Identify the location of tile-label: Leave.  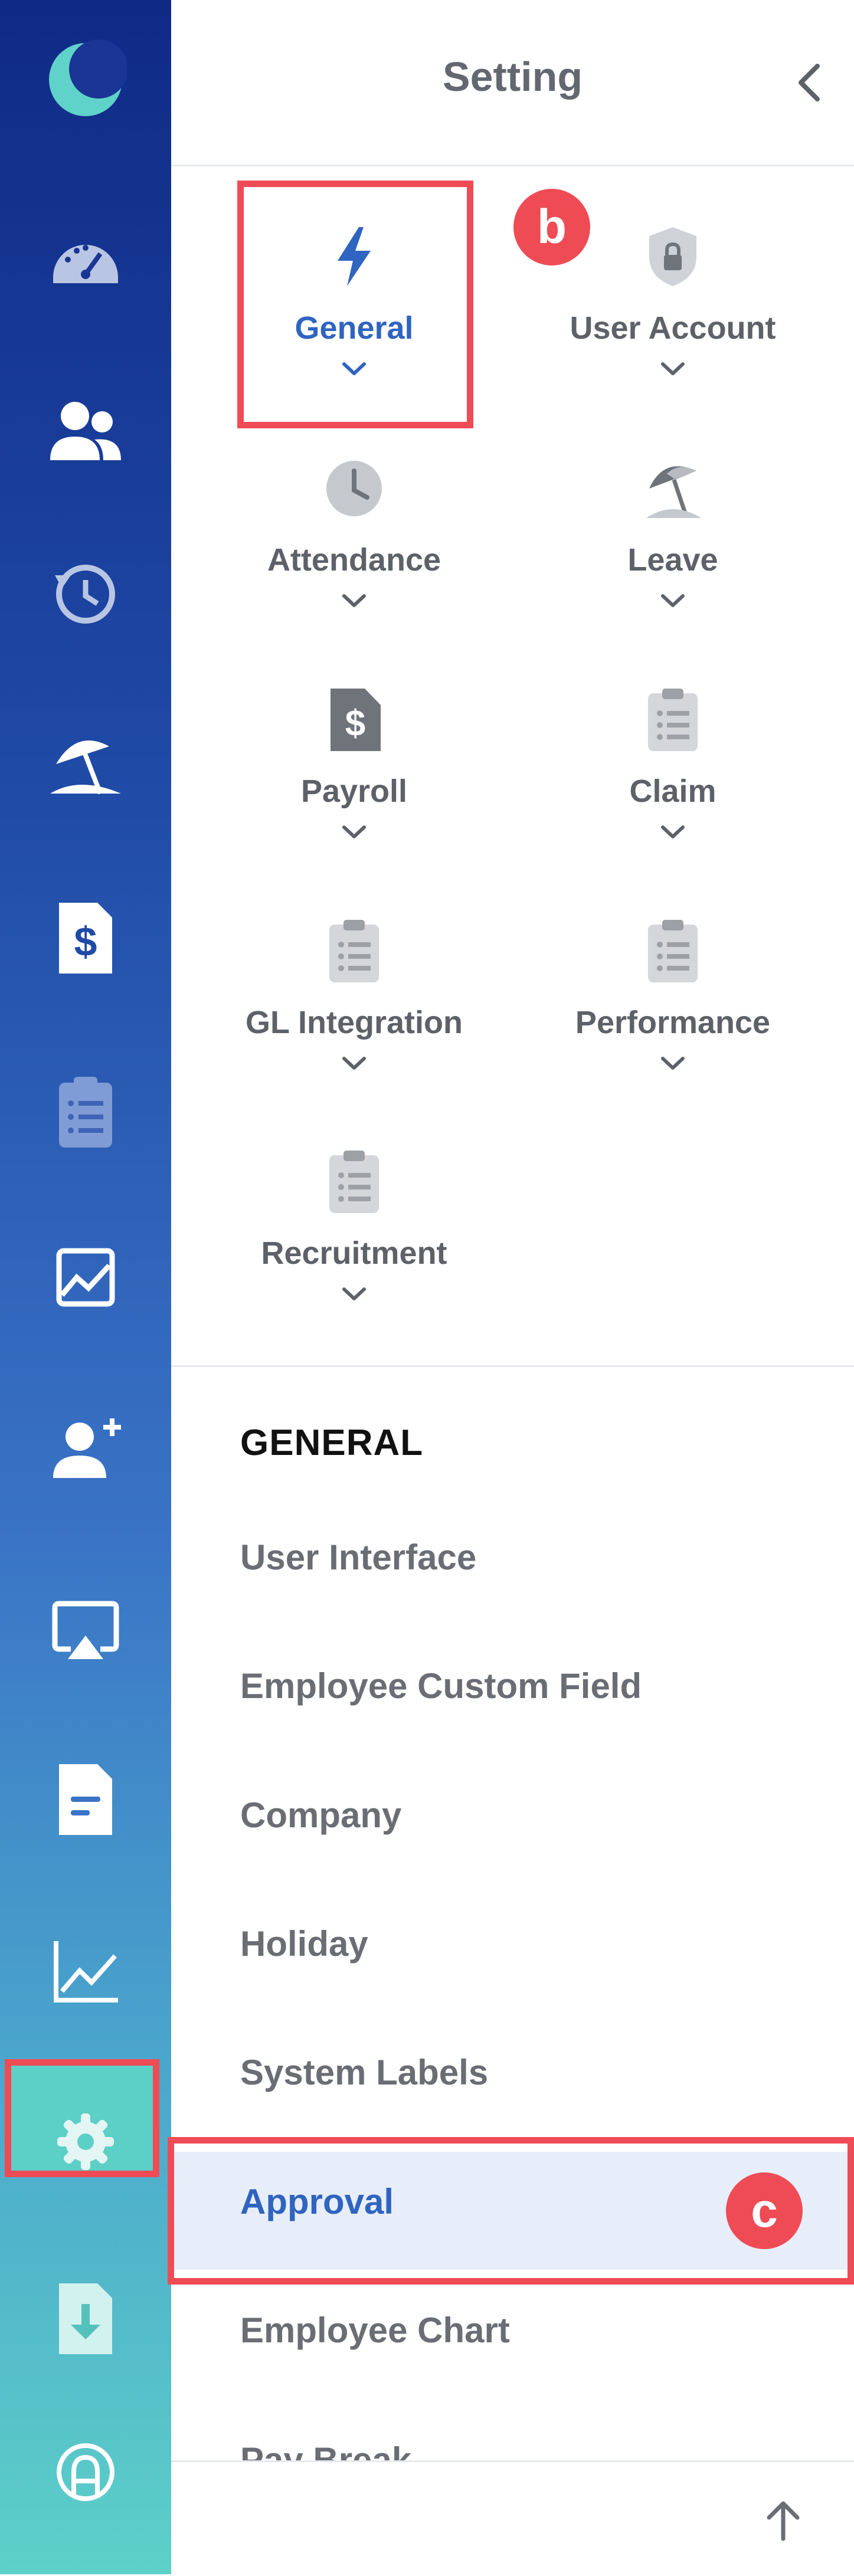
(673, 560).